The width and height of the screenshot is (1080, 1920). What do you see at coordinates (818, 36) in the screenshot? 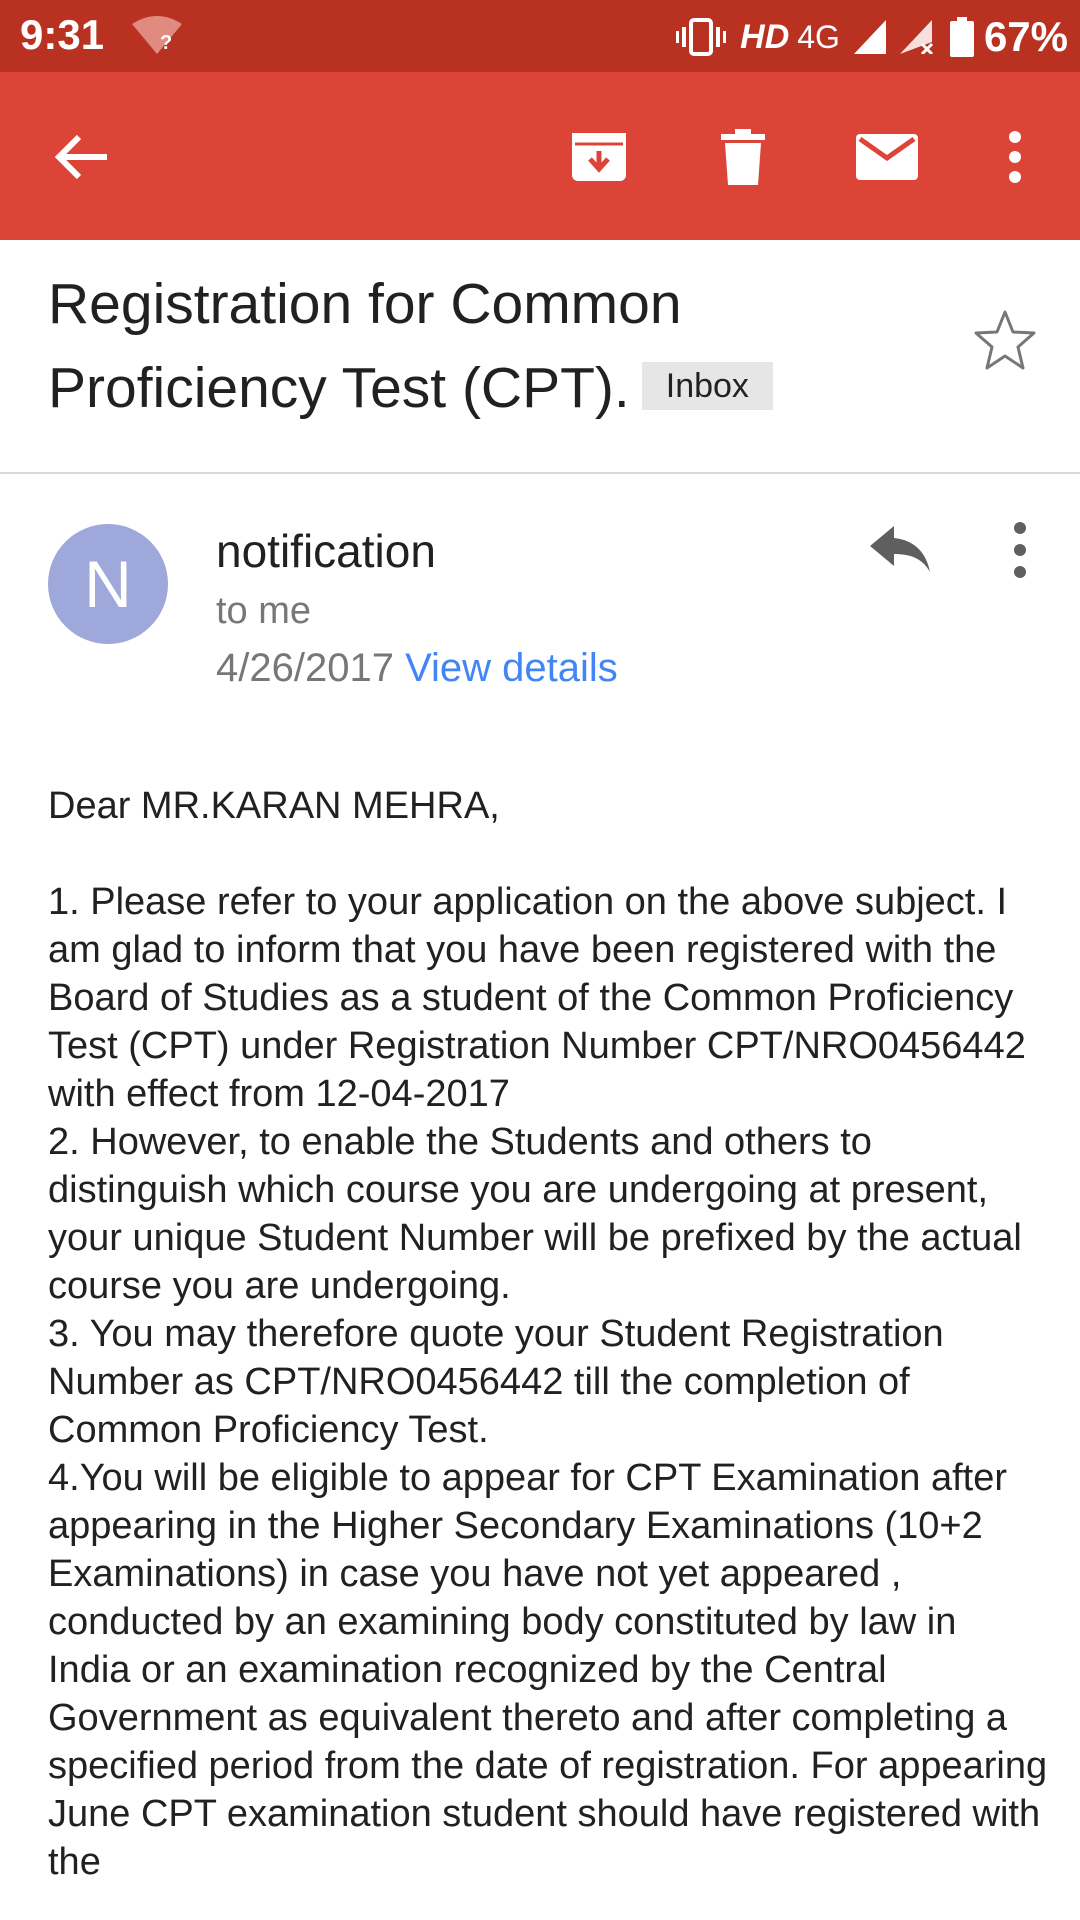
I see `network-type: 4G` at bounding box center [818, 36].